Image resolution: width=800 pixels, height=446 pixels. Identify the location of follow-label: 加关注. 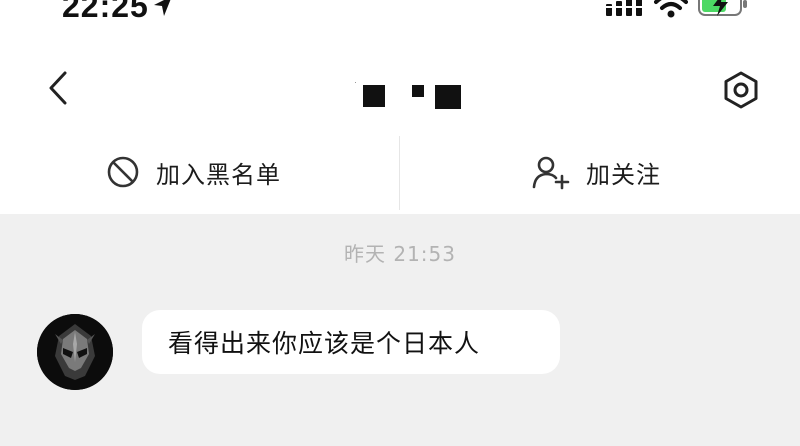
(623, 174).